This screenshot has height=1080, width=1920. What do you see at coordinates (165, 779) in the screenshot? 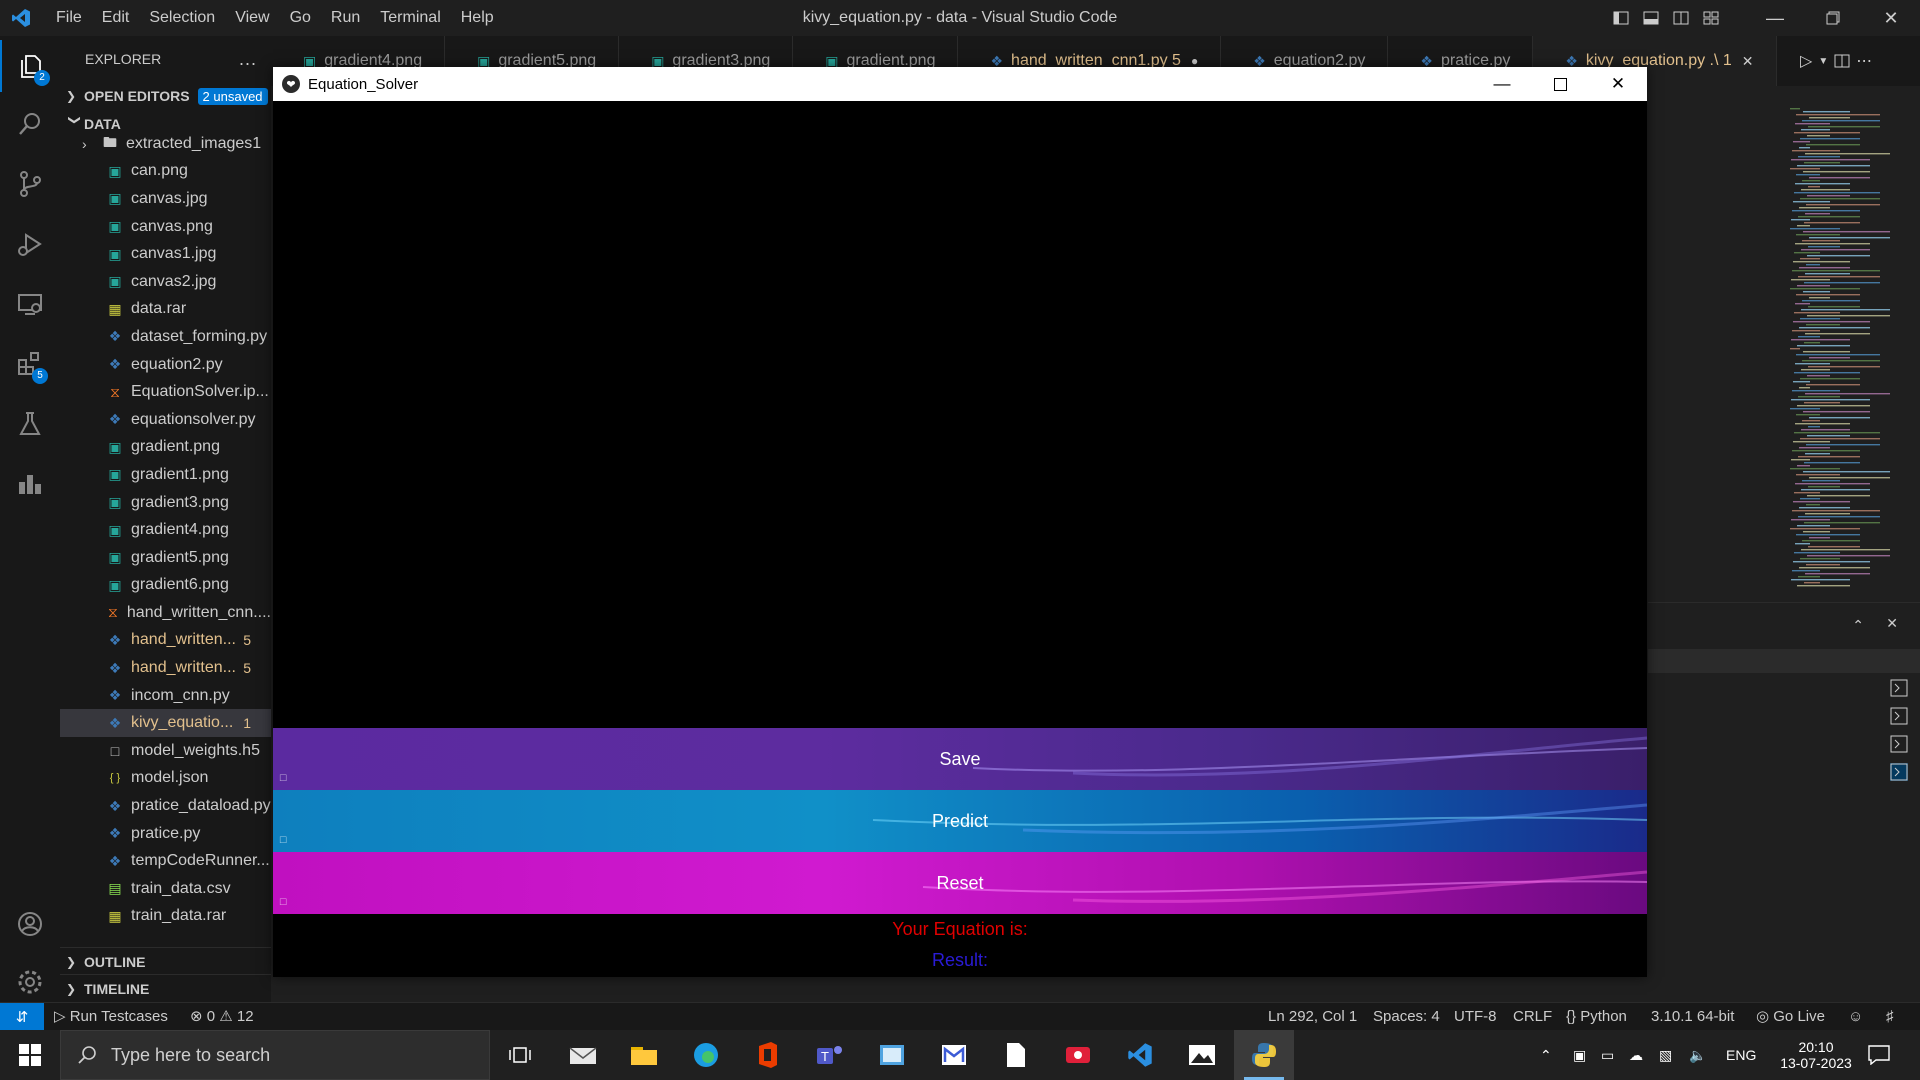
I see `file-item: { } model.json` at bounding box center [165, 779].